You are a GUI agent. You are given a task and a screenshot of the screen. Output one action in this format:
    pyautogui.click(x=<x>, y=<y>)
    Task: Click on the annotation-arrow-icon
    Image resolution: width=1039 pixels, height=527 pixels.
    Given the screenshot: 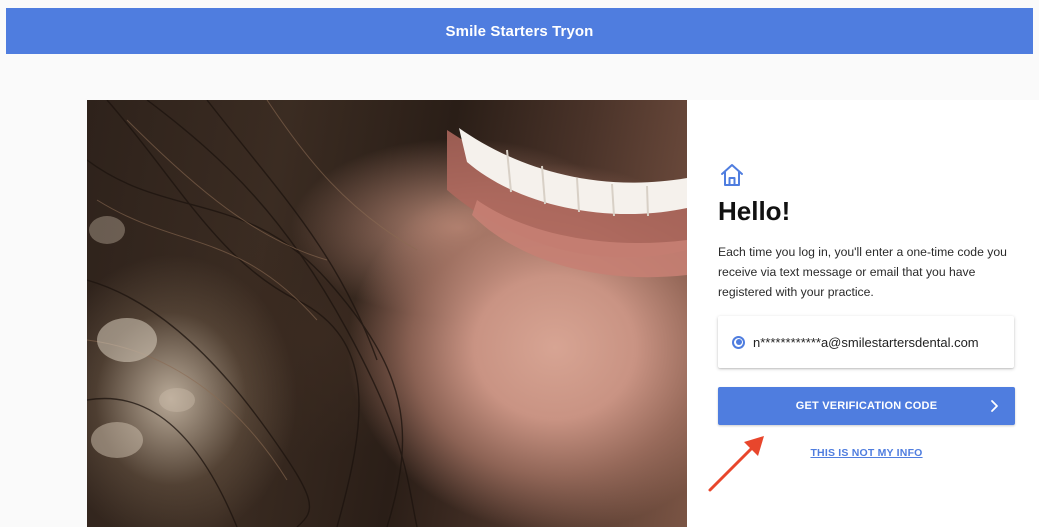 What is the action you would take?
    pyautogui.click(x=736, y=464)
    